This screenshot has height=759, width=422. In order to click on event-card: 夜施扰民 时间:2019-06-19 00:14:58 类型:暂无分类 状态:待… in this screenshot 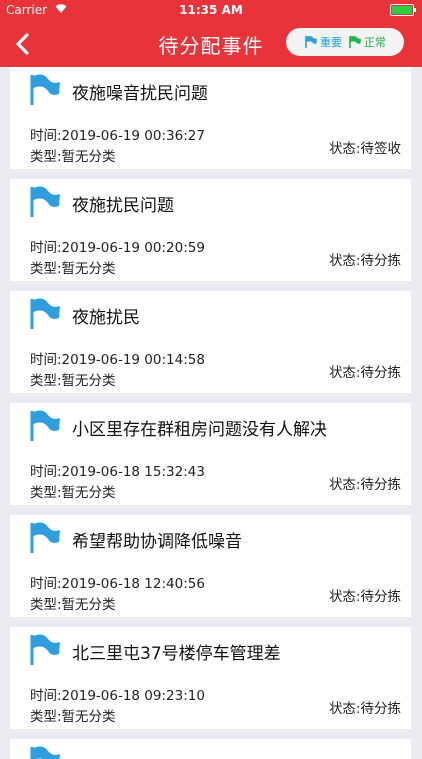, I will do `click(210, 342)`.